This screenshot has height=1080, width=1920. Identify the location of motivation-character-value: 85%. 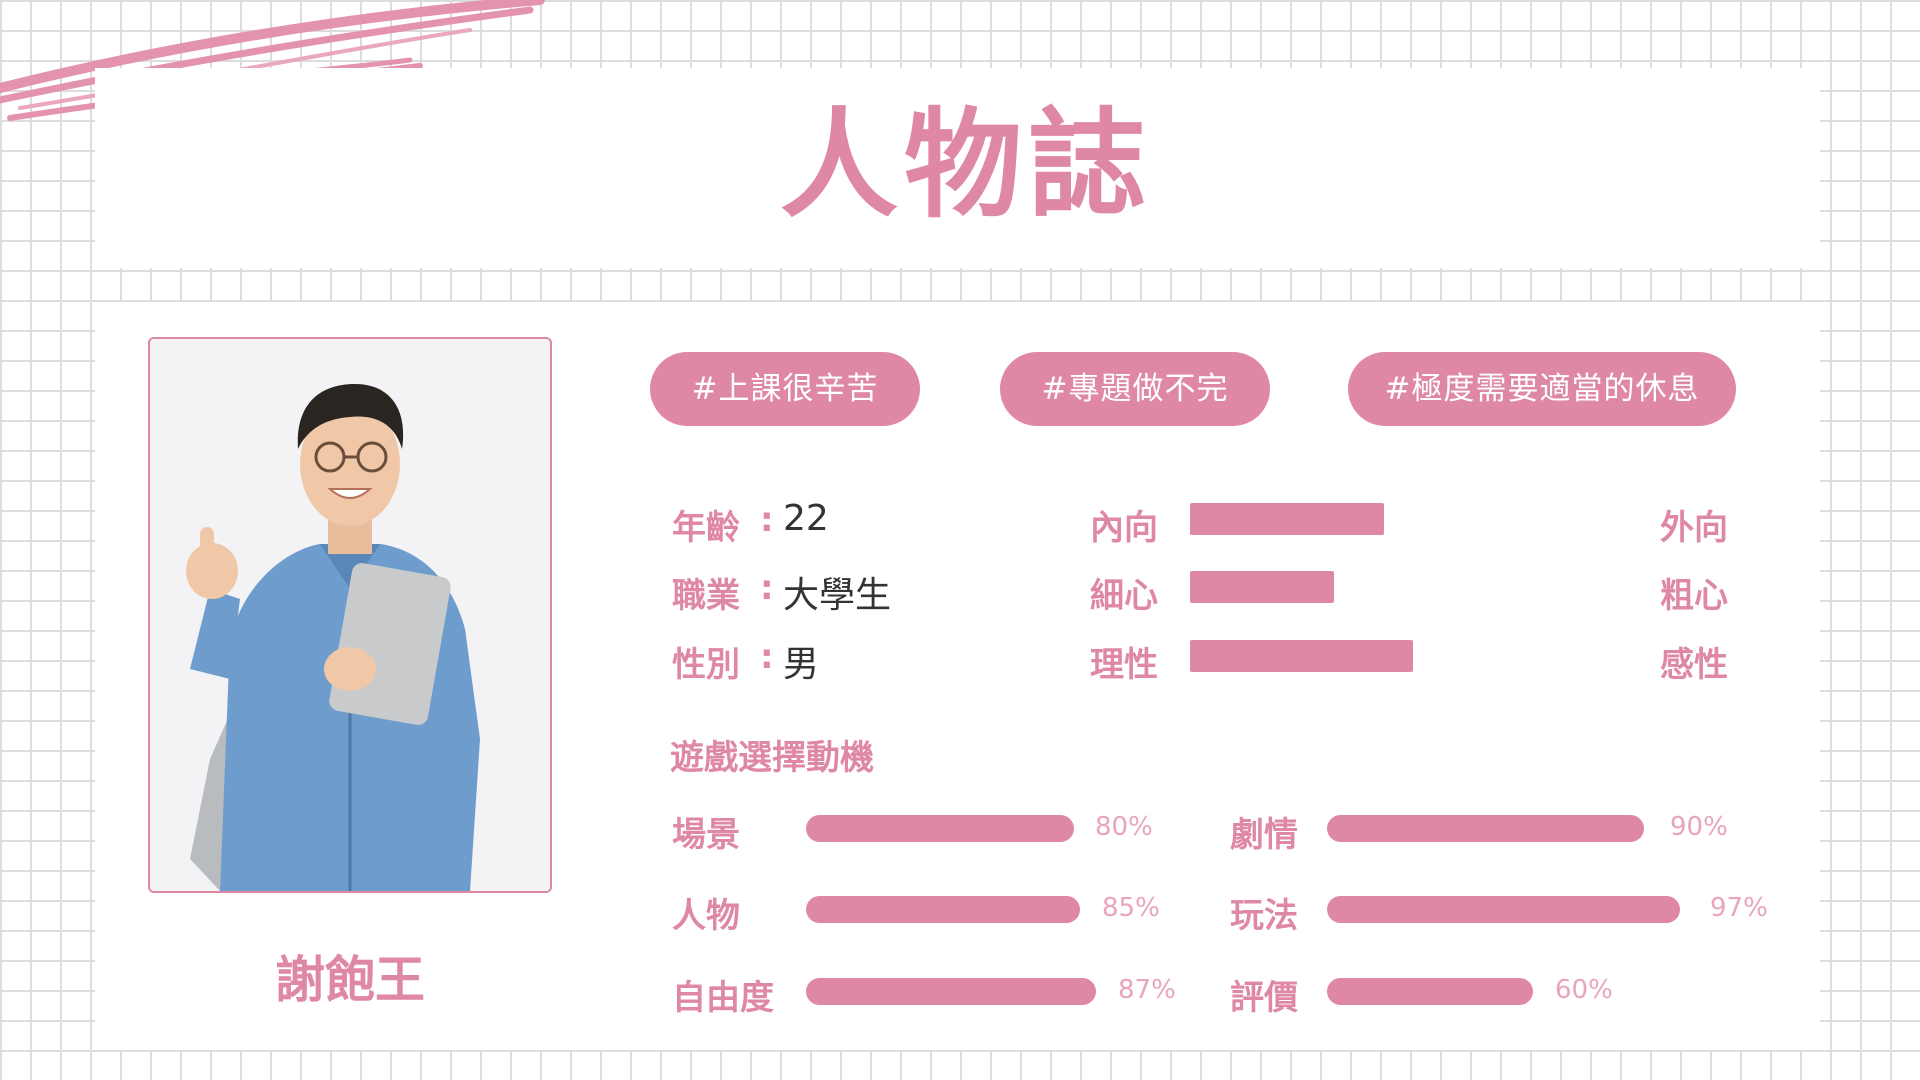
(1131, 908).